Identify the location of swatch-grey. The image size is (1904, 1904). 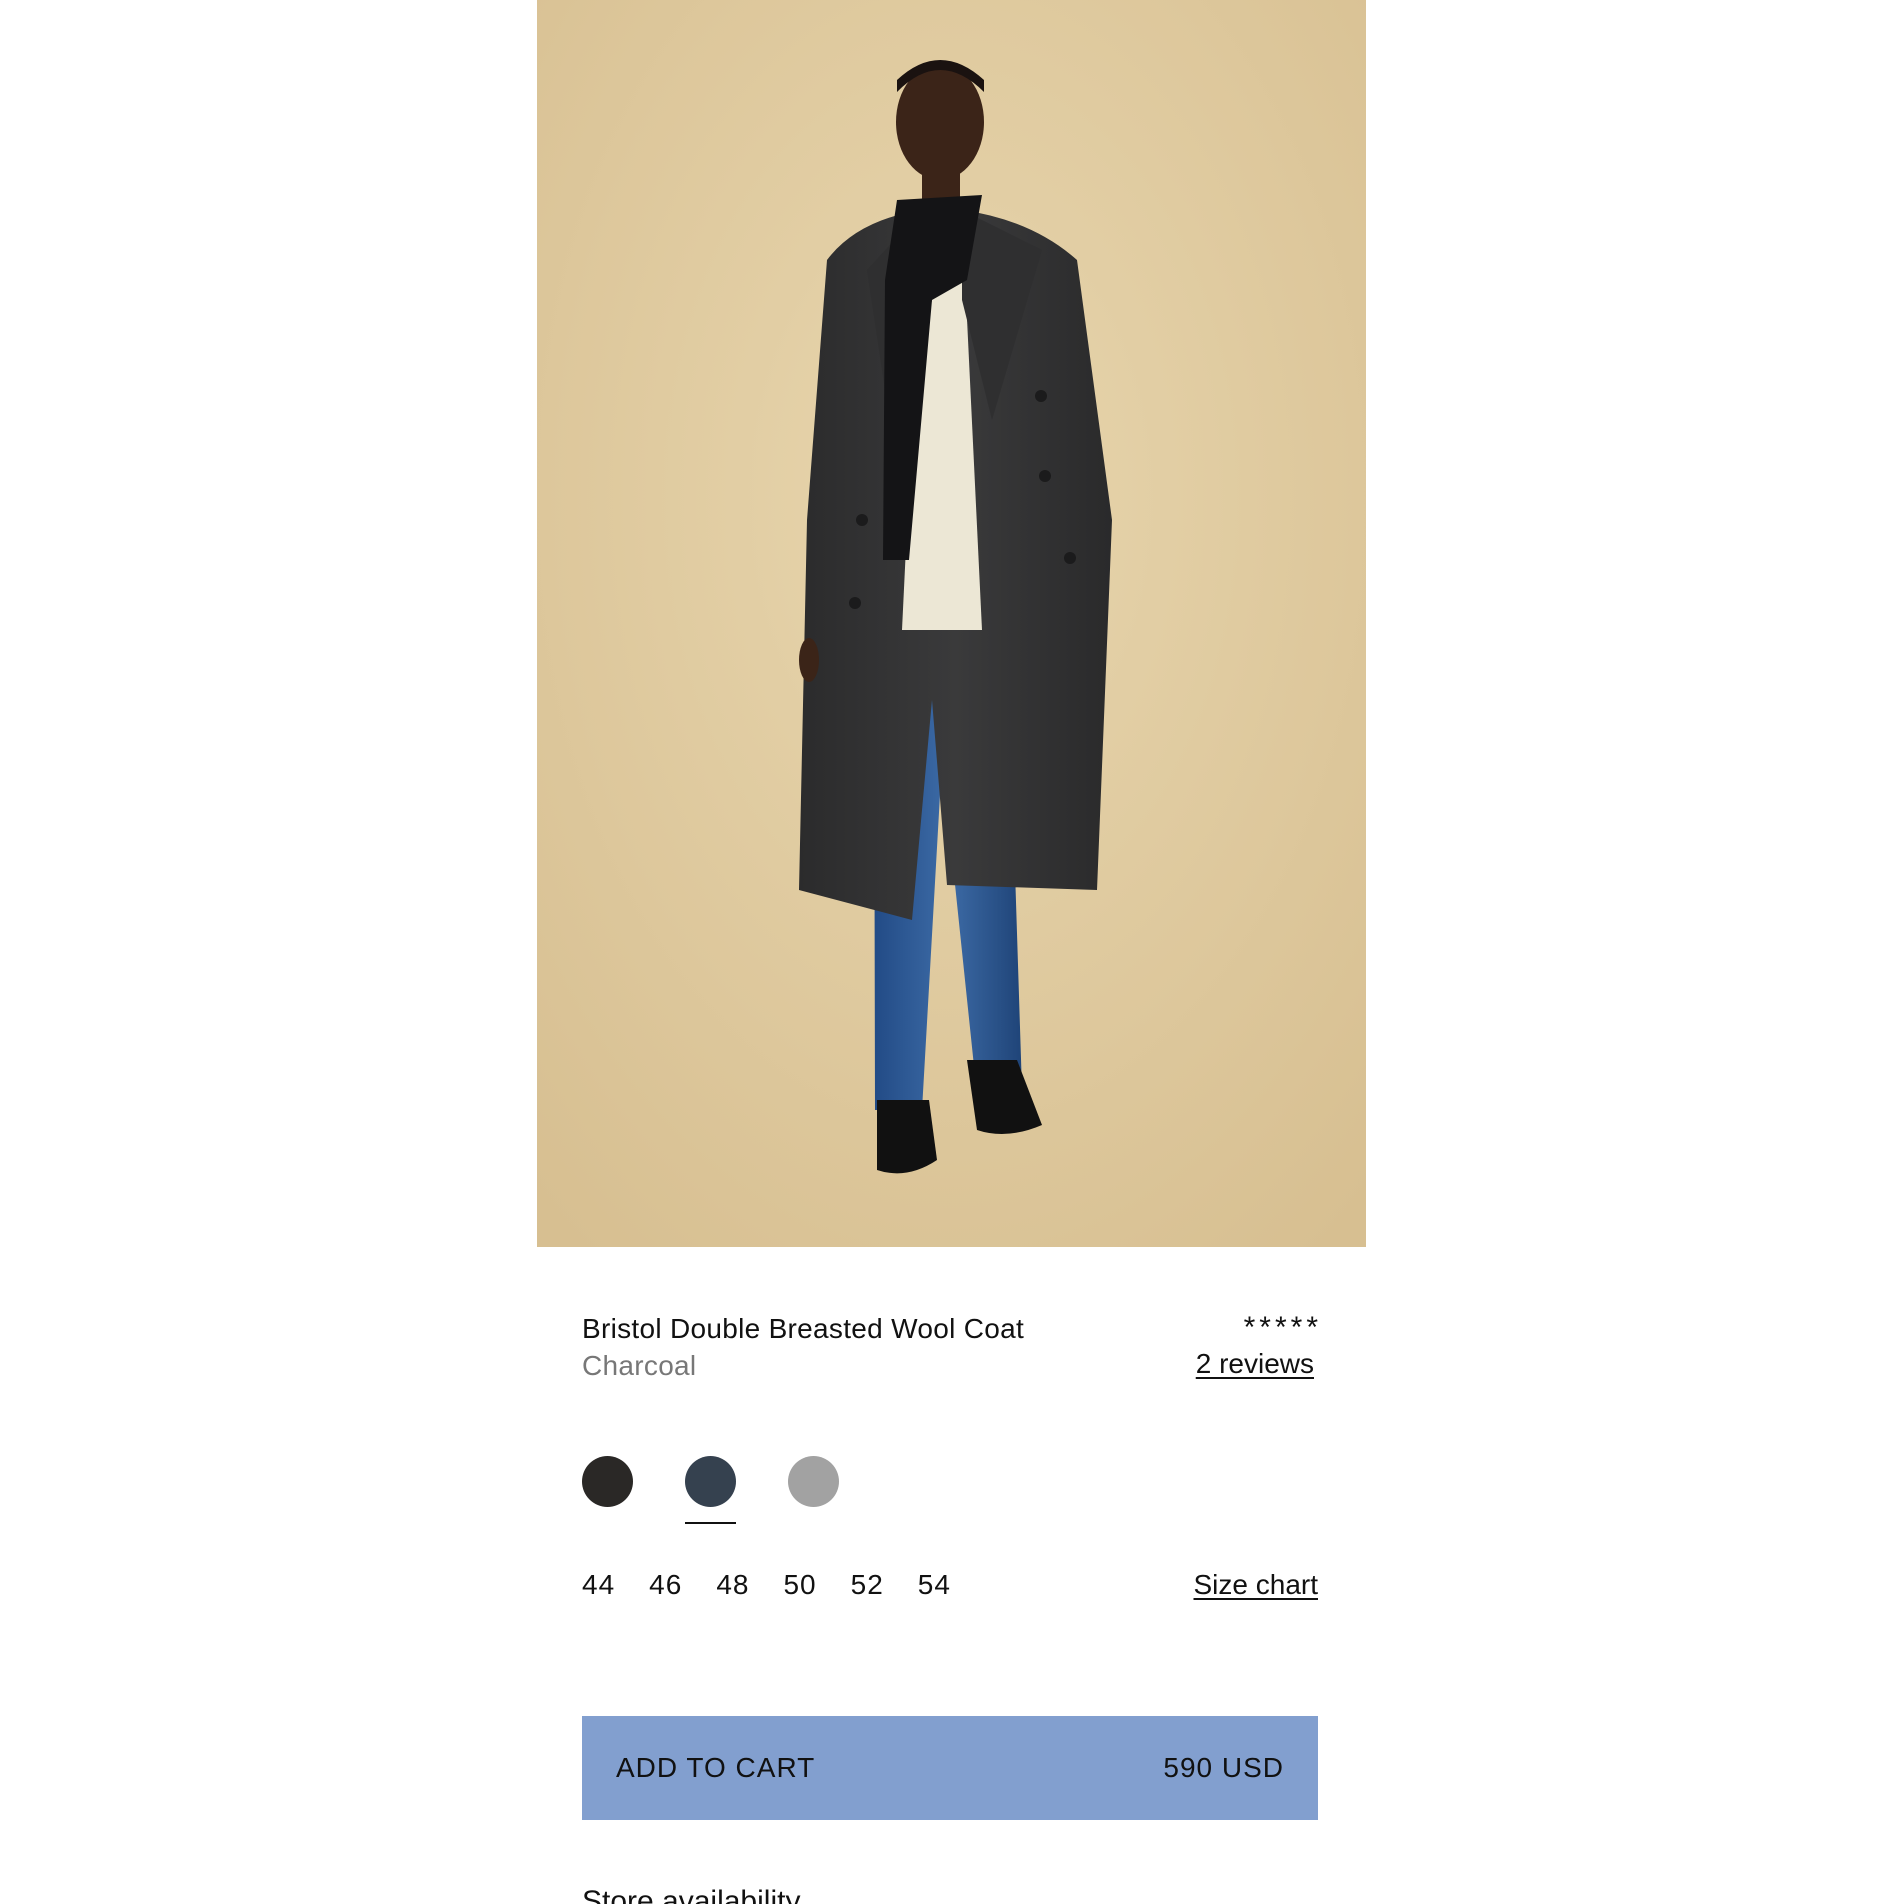
(813, 1481).